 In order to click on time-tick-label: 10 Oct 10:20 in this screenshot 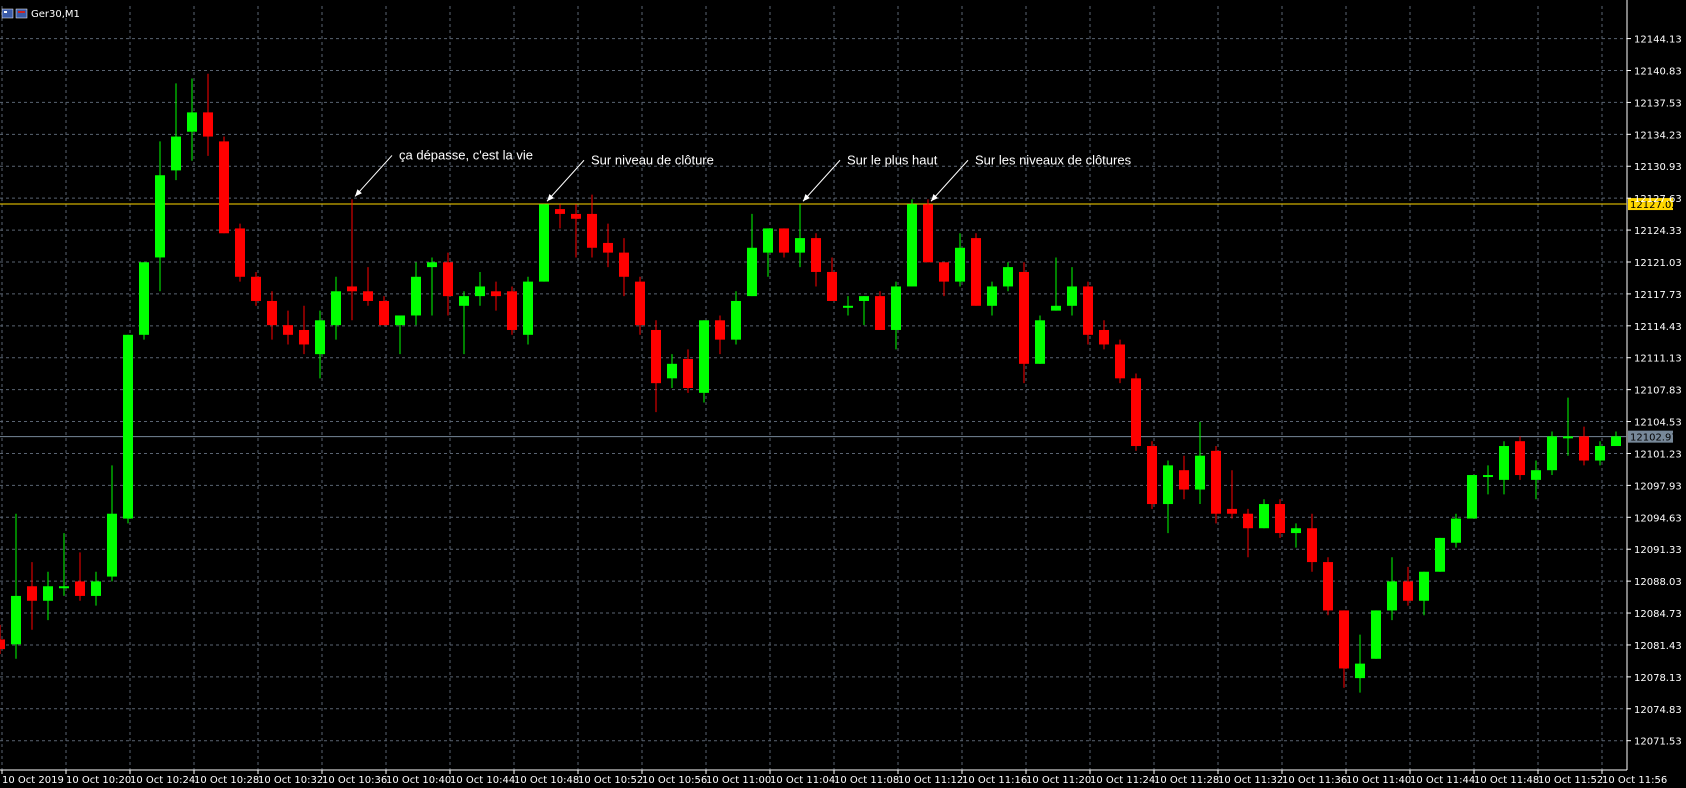, I will do `click(98, 780)`.